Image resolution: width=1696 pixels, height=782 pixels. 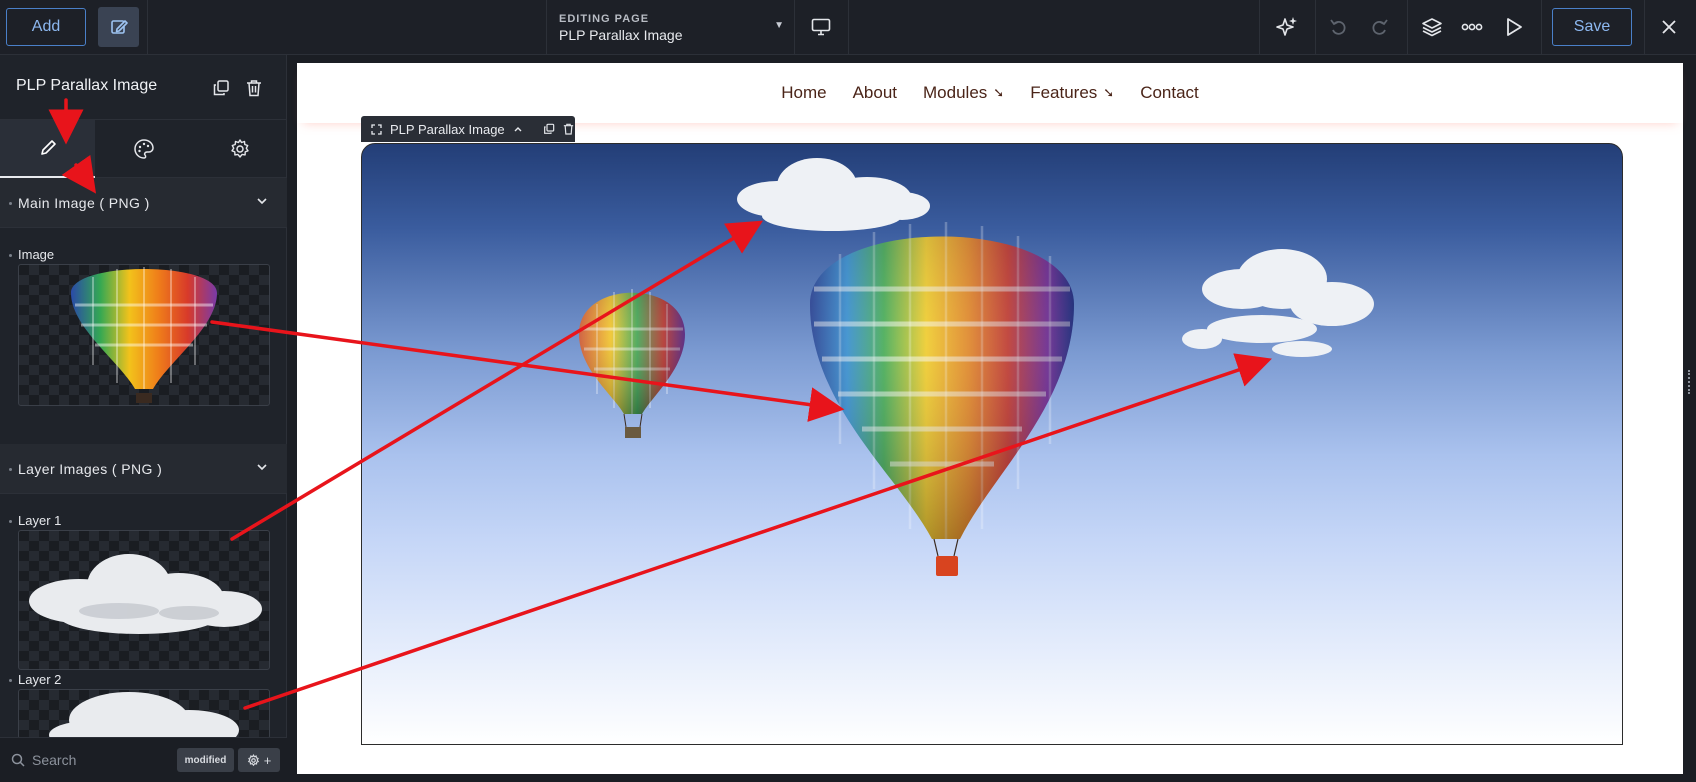 I want to click on layer-1-preview, so click(x=144, y=600).